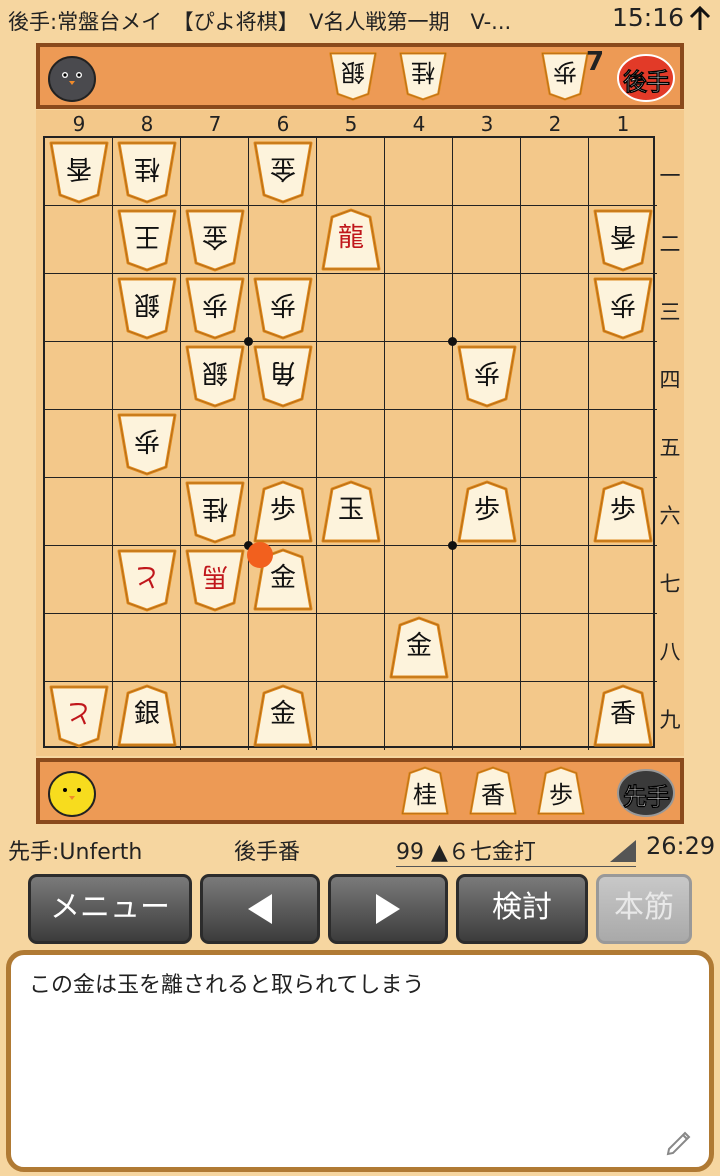  Describe the element at coordinates (215, 580) in the screenshot. I see `gote-piece: 馬` at that location.